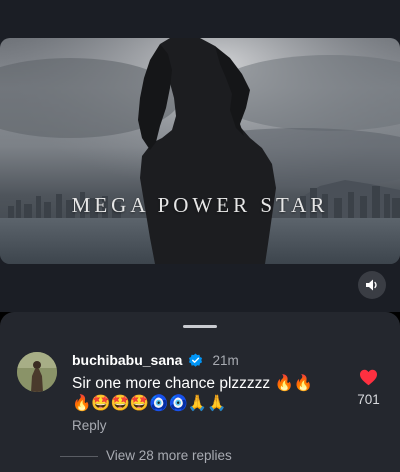 The width and height of the screenshot is (400, 472). I want to click on comment-timestamp: 21m, so click(225, 360).